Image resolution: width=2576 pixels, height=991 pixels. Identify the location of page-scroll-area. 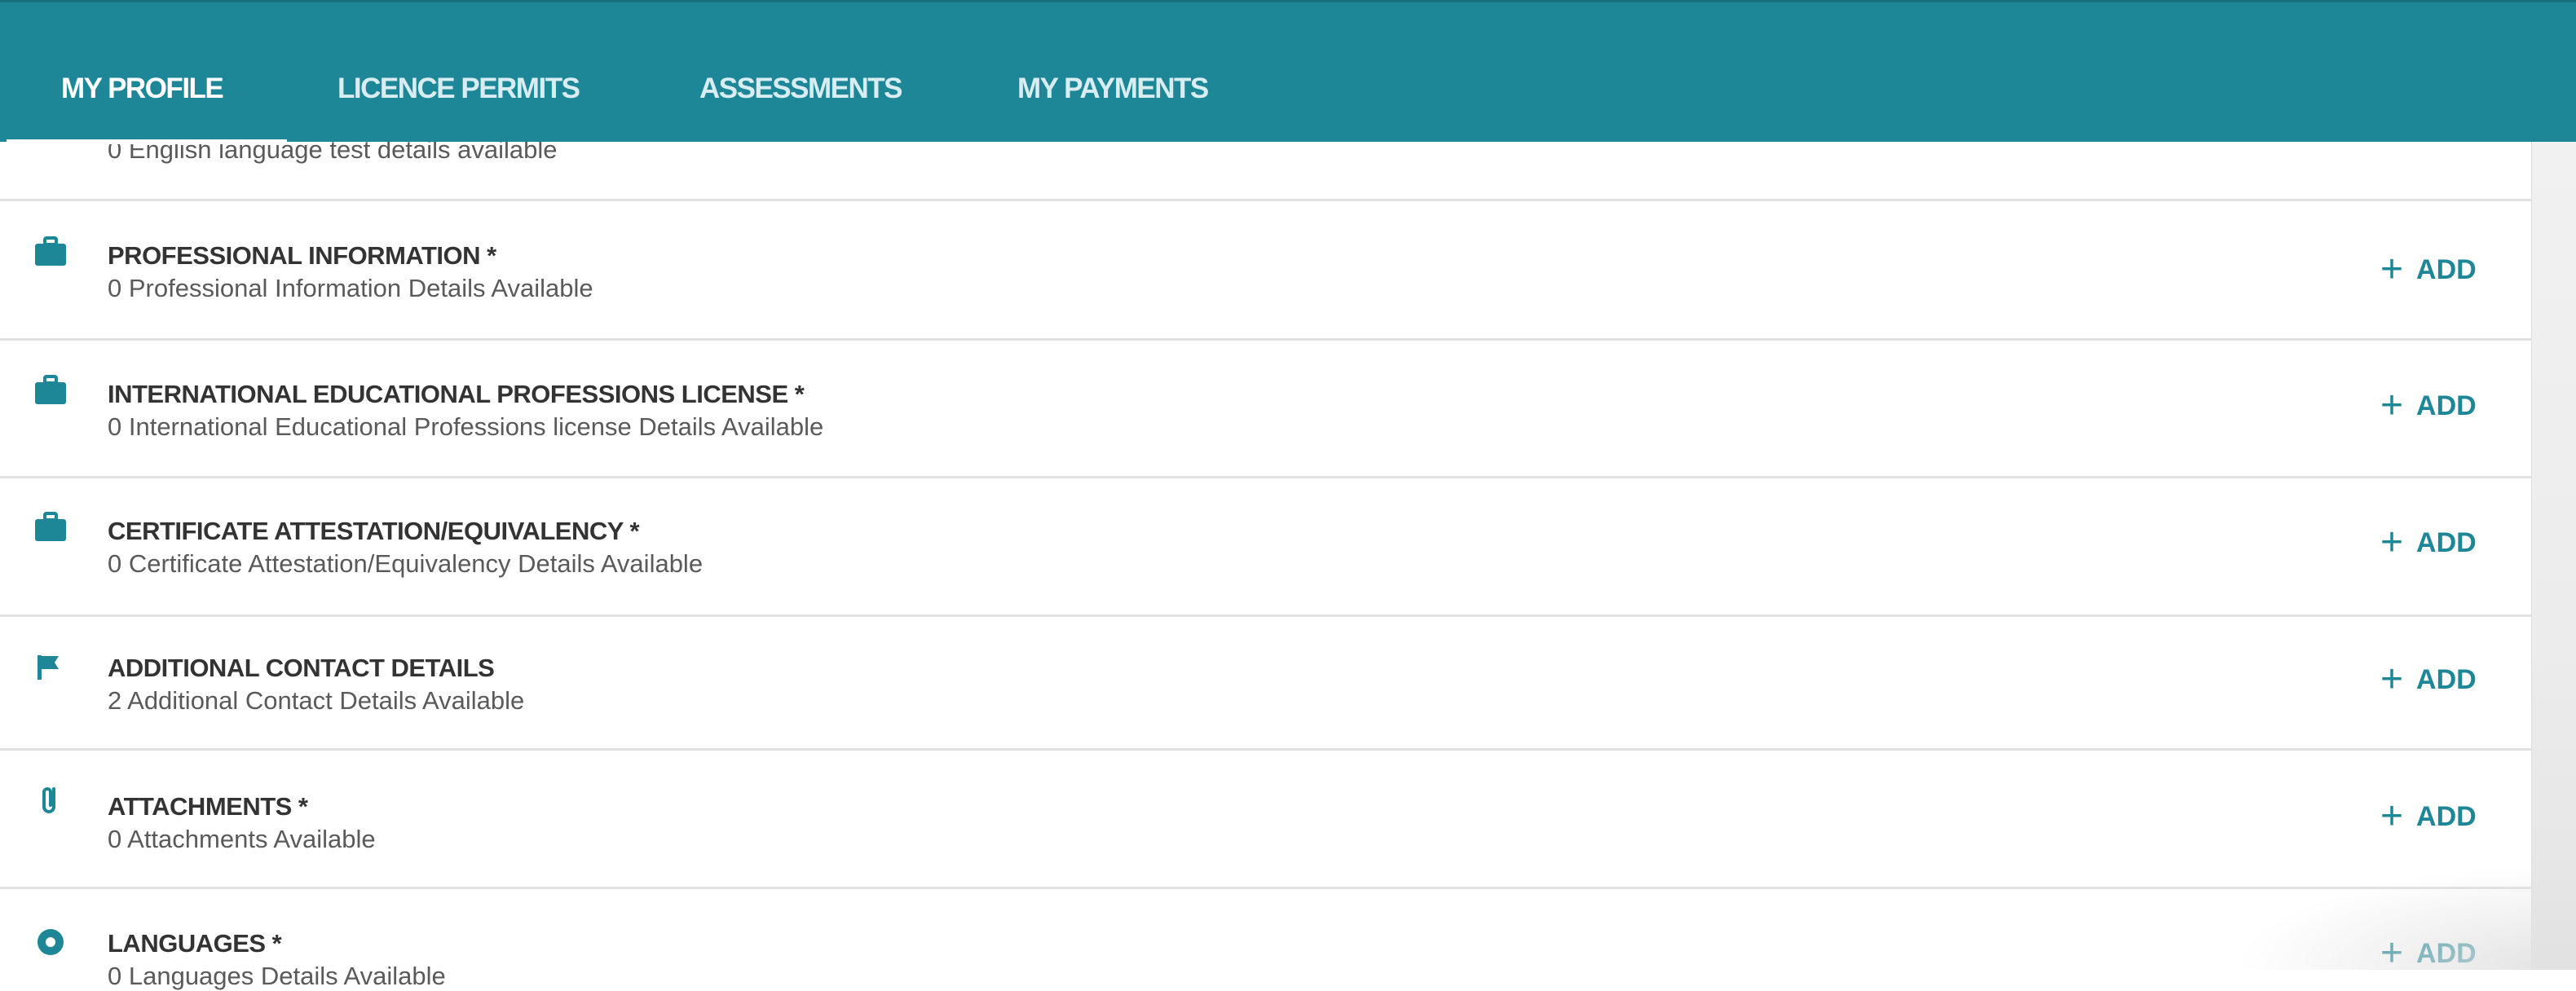
(2553, 556).